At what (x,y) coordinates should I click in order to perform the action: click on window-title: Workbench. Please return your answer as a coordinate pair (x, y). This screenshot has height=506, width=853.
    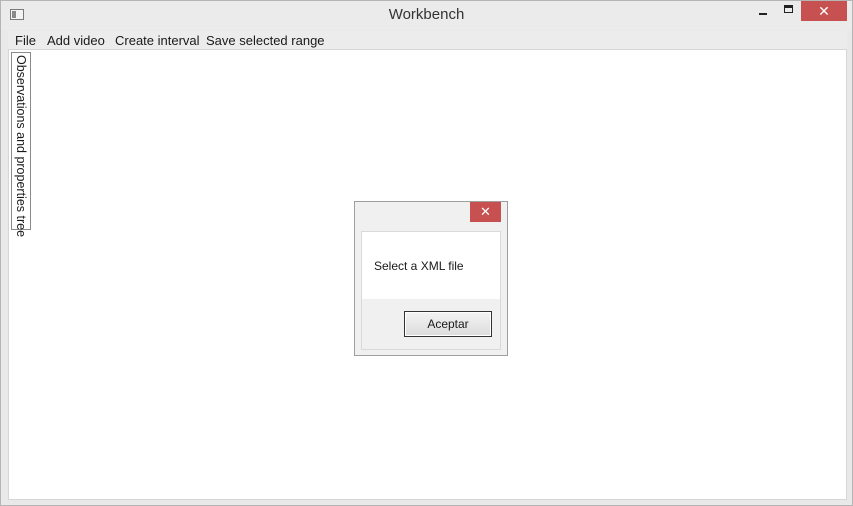
    Looking at the image, I should click on (426, 14).